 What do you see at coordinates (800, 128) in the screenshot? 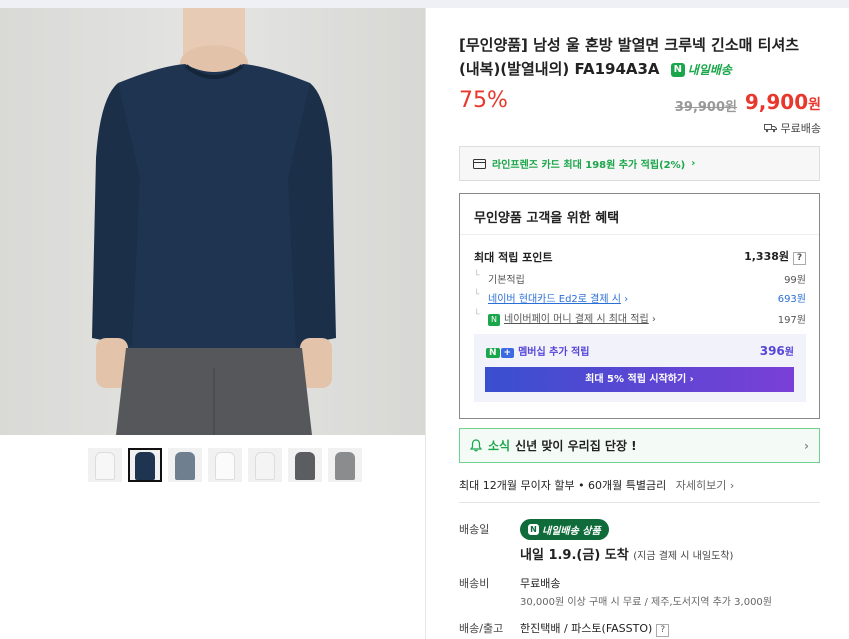
I see `free-shipping-label: 무료배송` at bounding box center [800, 128].